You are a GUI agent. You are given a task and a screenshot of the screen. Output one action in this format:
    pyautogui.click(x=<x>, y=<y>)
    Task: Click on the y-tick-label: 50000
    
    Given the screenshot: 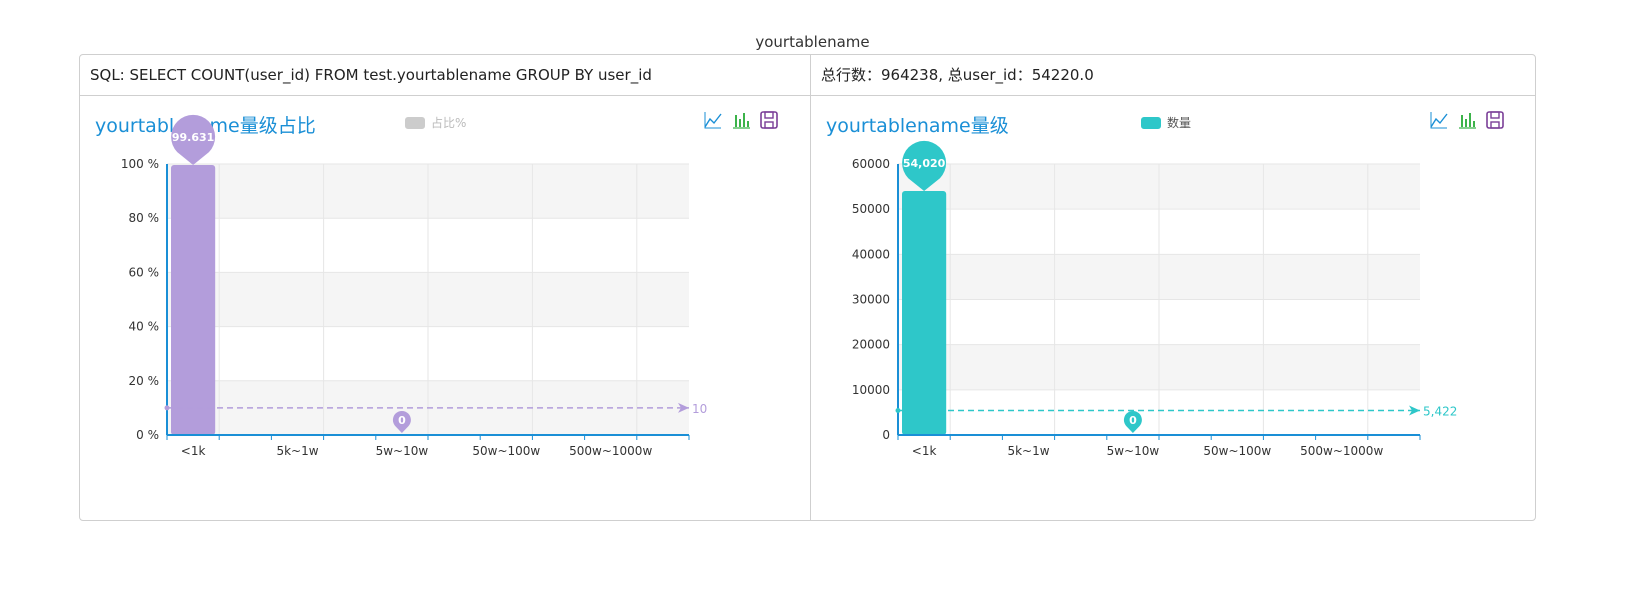 What is the action you would take?
    pyautogui.click(x=871, y=209)
    